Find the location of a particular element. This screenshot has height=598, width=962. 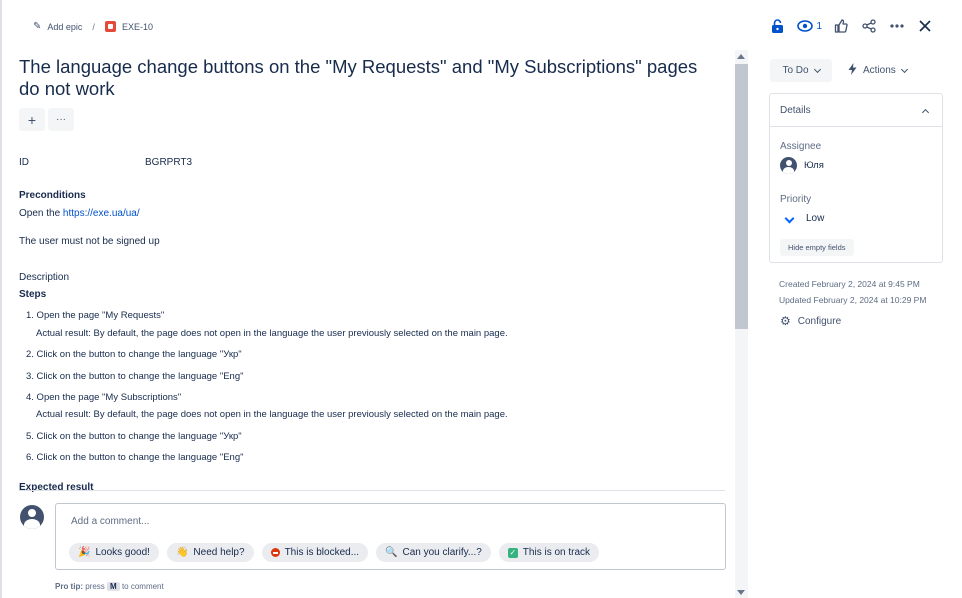

id-label: ID is located at coordinates (24, 162).